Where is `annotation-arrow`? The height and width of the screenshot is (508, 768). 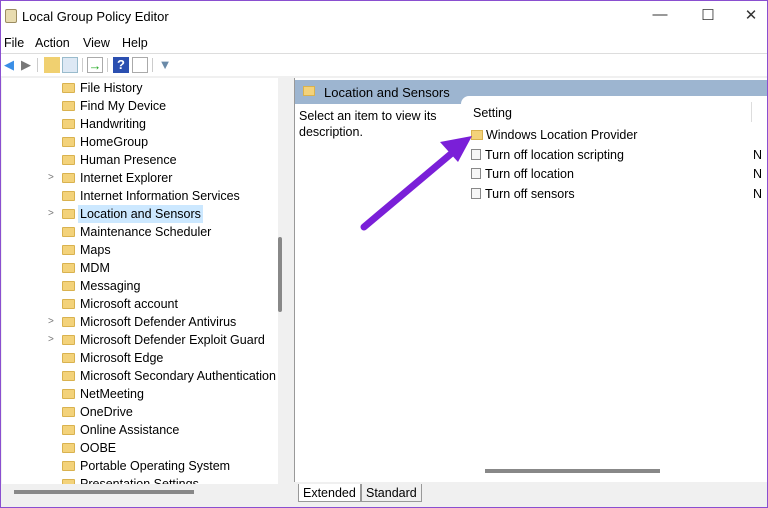
annotation-arrow is located at coordinates (416, 183).